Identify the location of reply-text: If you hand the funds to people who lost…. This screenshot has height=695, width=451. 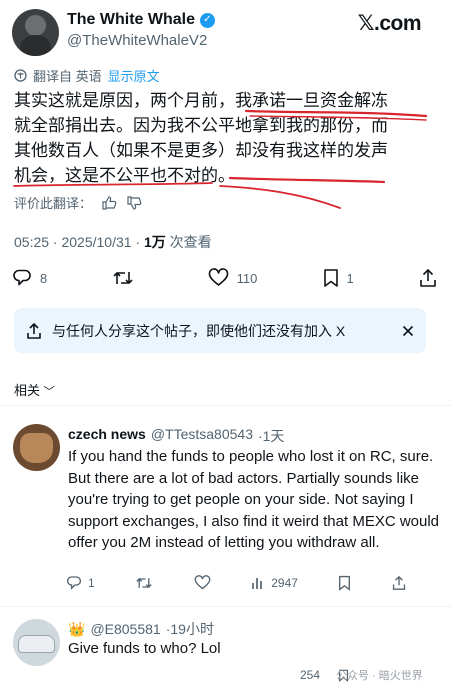
(254, 499).